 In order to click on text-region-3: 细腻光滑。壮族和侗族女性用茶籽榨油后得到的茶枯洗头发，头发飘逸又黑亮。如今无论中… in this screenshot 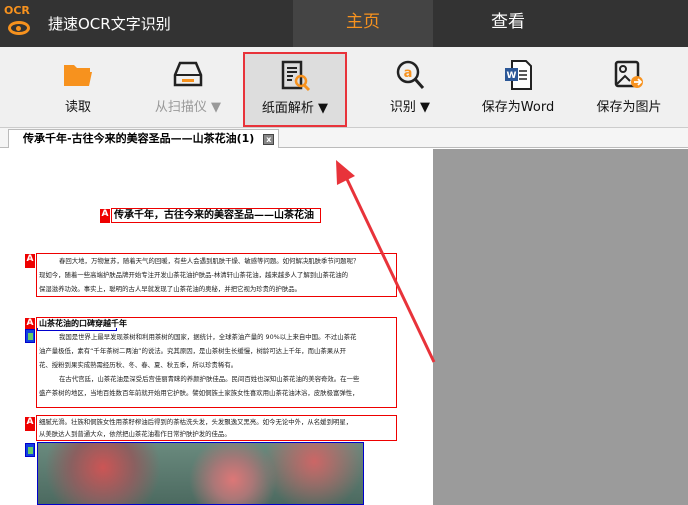, I will do `click(216, 428)`.